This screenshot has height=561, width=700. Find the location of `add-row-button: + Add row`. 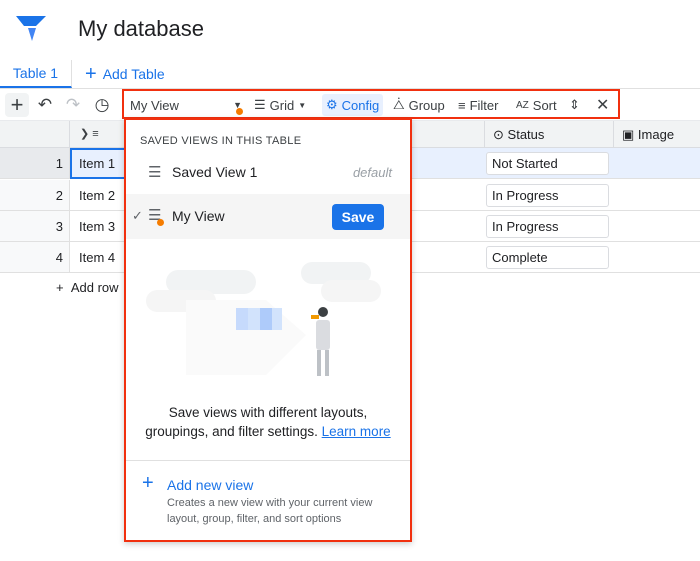

add-row-button: + Add row is located at coordinates (87, 287).